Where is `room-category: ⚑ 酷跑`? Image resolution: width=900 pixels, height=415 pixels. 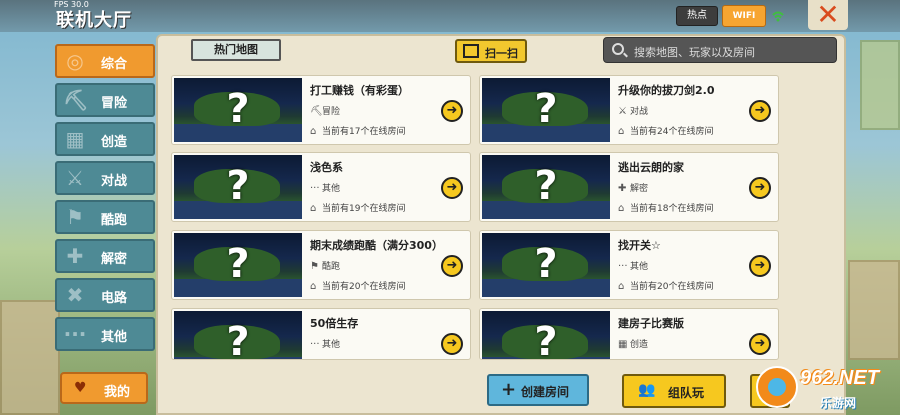
room-category: ⚑ 酷跑 is located at coordinates (325, 266).